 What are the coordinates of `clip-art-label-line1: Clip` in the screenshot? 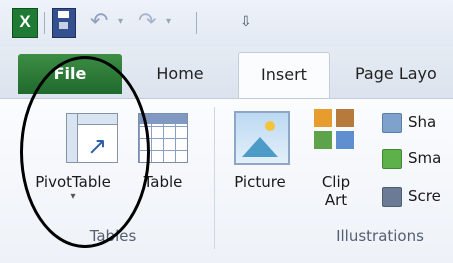 It's located at (336, 182).